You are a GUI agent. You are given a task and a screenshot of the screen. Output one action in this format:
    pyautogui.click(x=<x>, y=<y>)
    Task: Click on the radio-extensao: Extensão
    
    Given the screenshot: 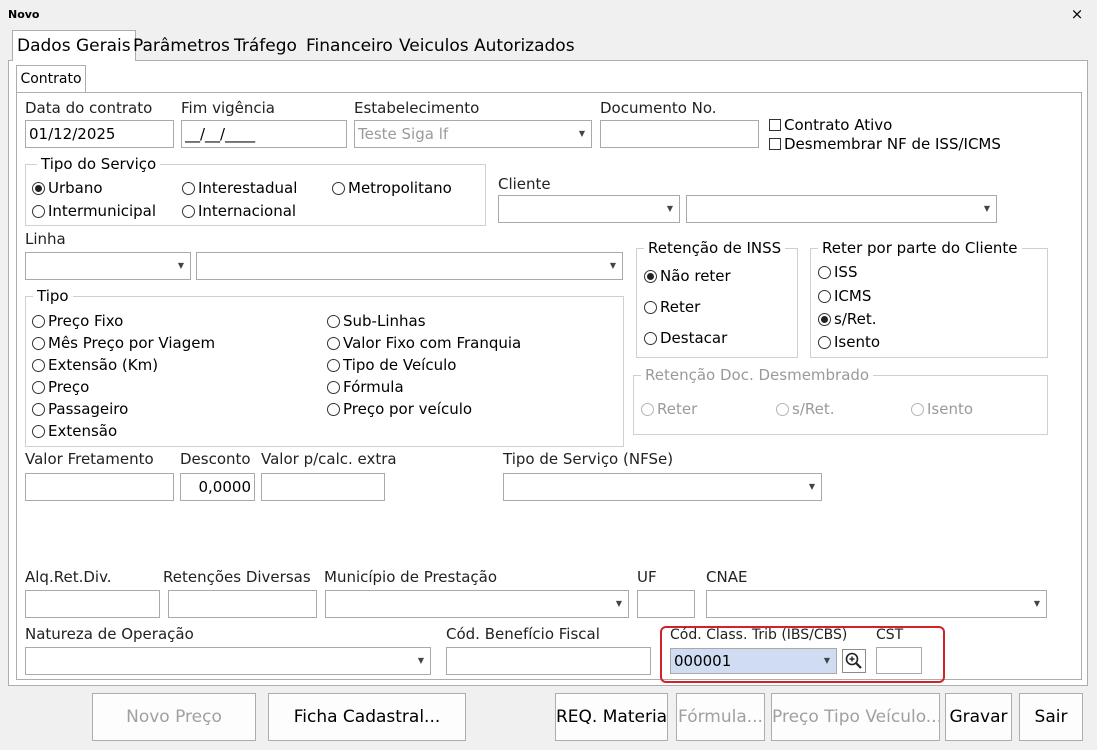 What is the action you would take?
    pyautogui.click(x=74, y=431)
    